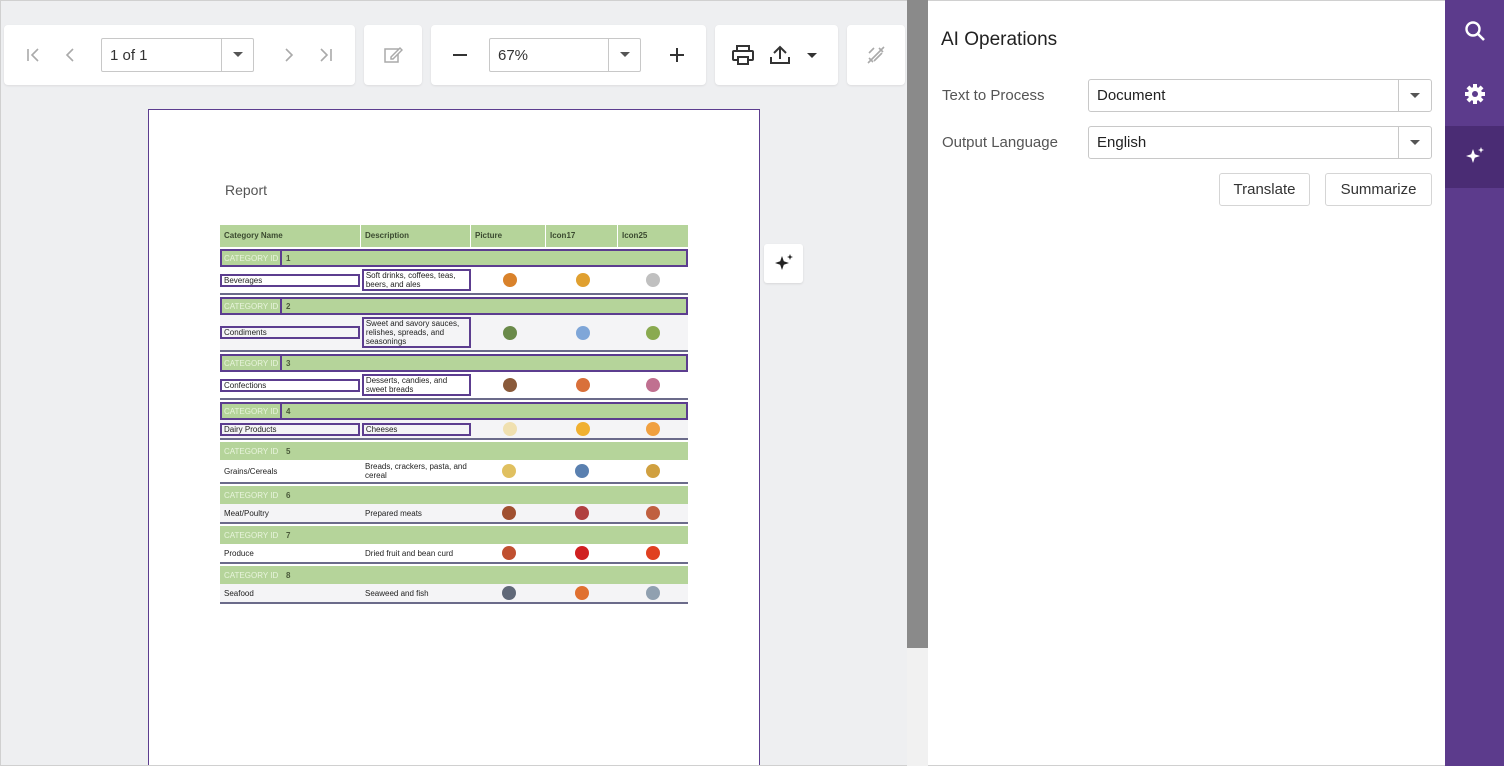 This screenshot has height=766, width=1504. What do you see at coordinates (917, 324) in the screenshot?
I see `vertical-scrollbar-thumb` at bounding box center [917, 324].